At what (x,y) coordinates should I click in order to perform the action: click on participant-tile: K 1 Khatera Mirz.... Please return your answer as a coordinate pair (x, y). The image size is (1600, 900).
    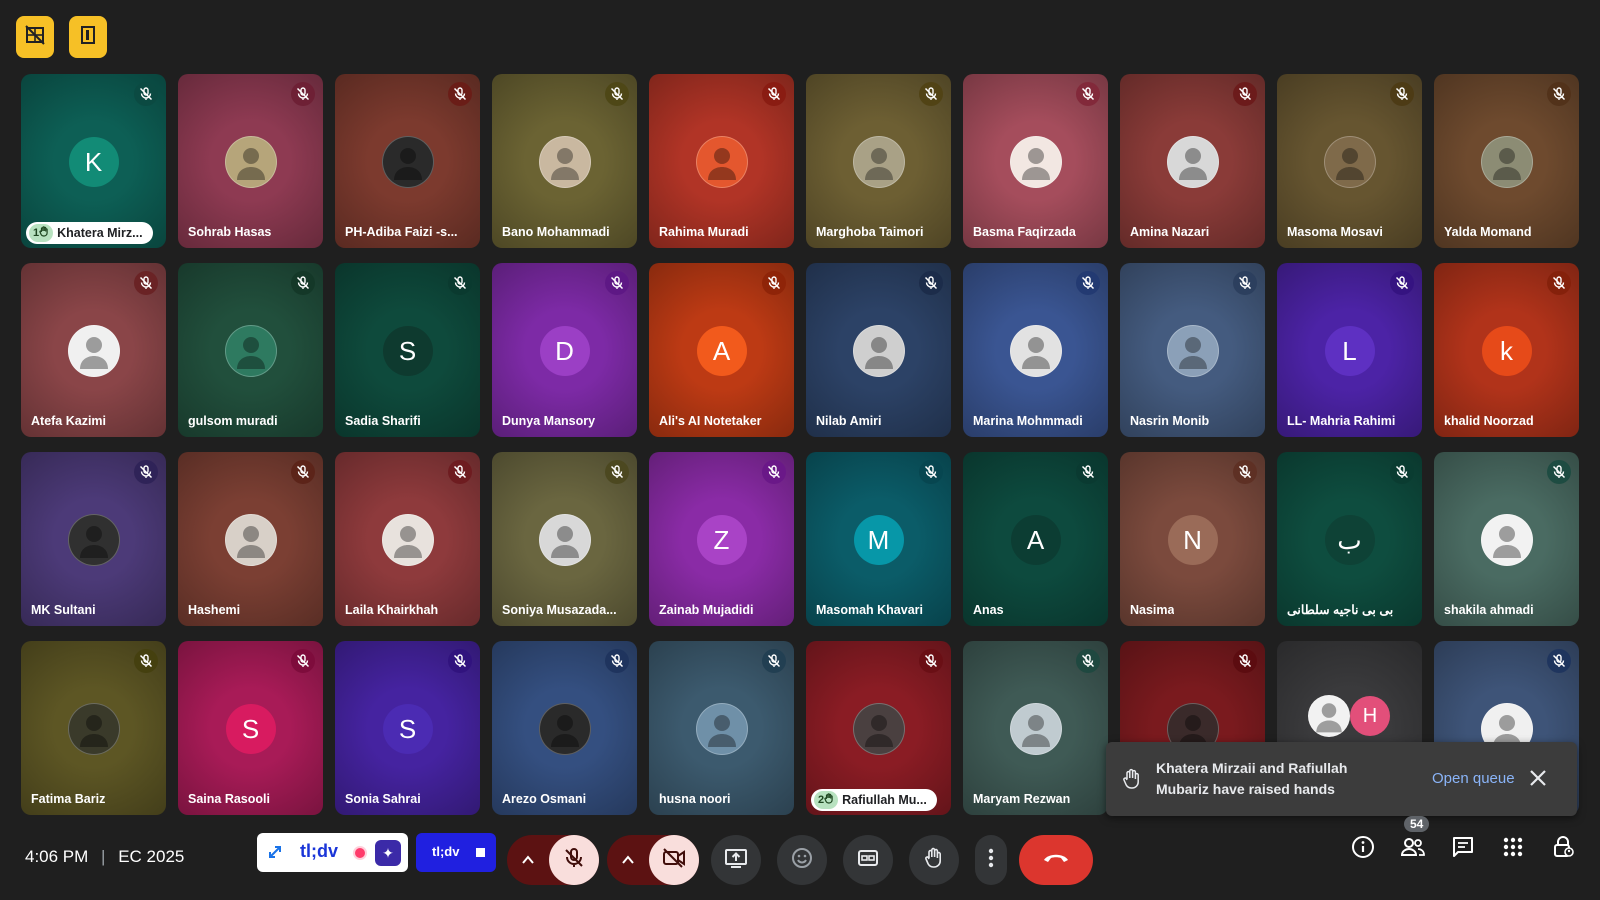
    Looking at the image, I should click on (93, 161).